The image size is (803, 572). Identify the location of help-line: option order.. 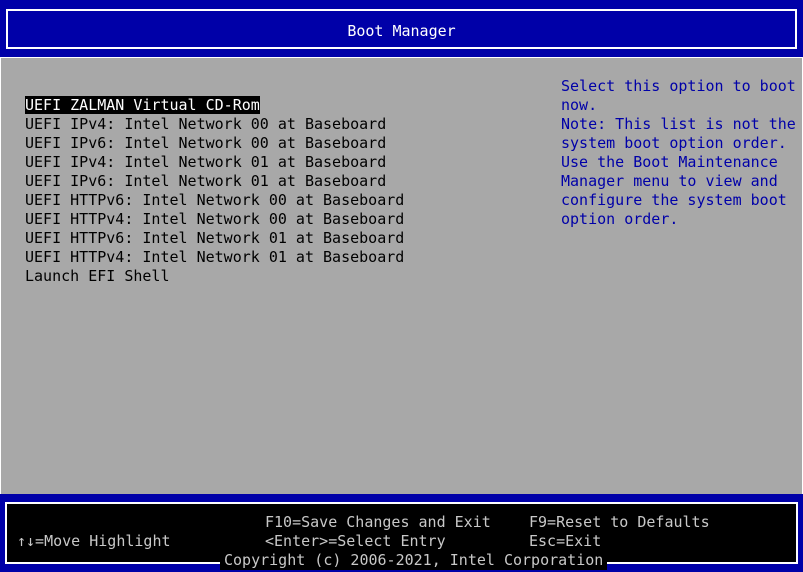
(620, 219).